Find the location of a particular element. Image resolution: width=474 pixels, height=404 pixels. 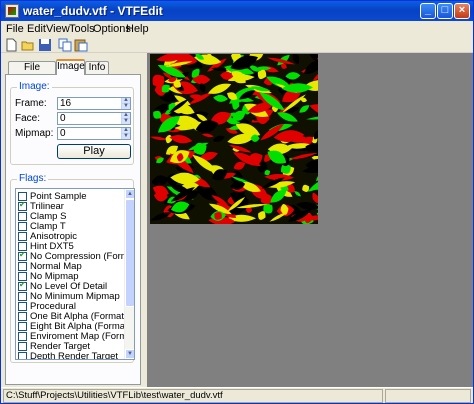

play-button: Play is located at coordinates (94, 151).